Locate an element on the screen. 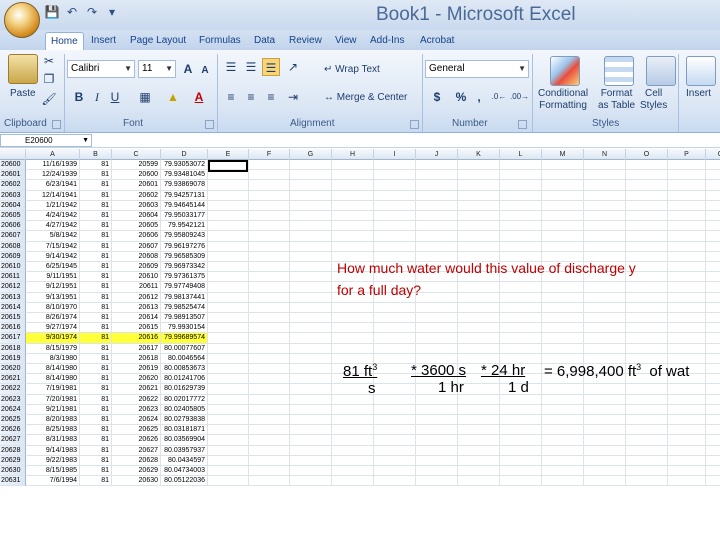 The image size is (720, 540). row-header: 20621 is located at coordinates (13, 379).